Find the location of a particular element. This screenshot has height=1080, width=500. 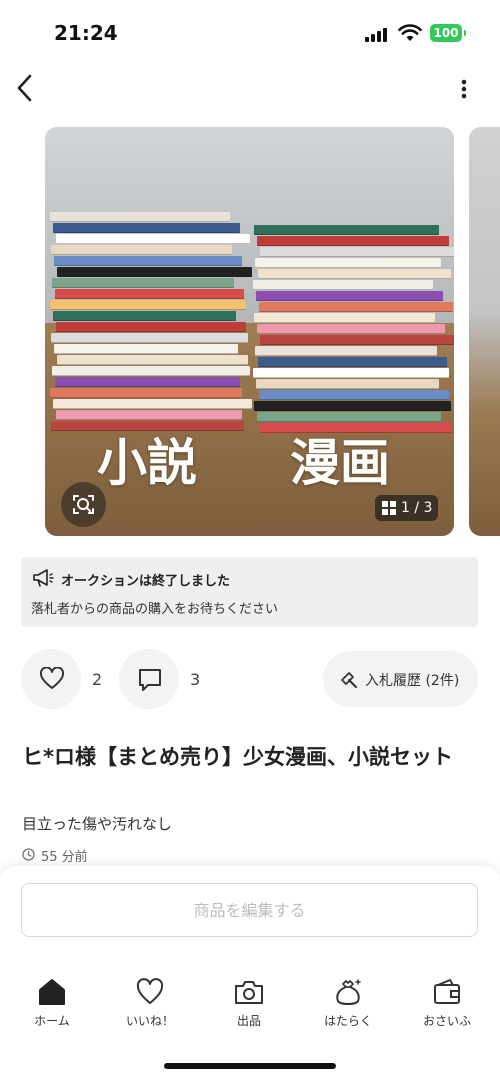

comment-button is located at coordinates (149, 679).